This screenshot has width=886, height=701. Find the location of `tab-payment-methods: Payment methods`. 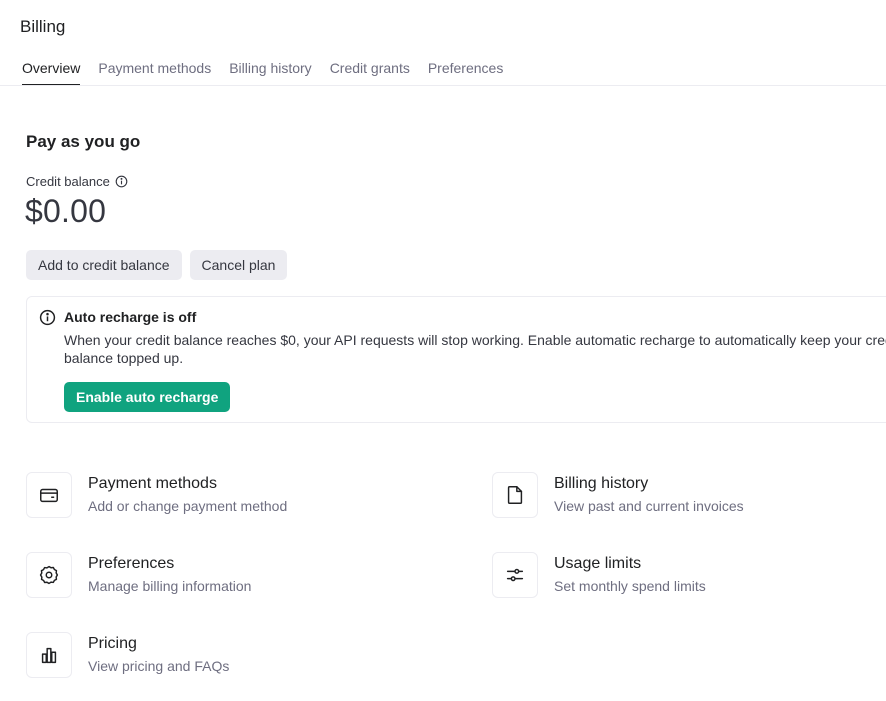

tab-payment-methods: Payment methods is located at coordinates (154, 72).